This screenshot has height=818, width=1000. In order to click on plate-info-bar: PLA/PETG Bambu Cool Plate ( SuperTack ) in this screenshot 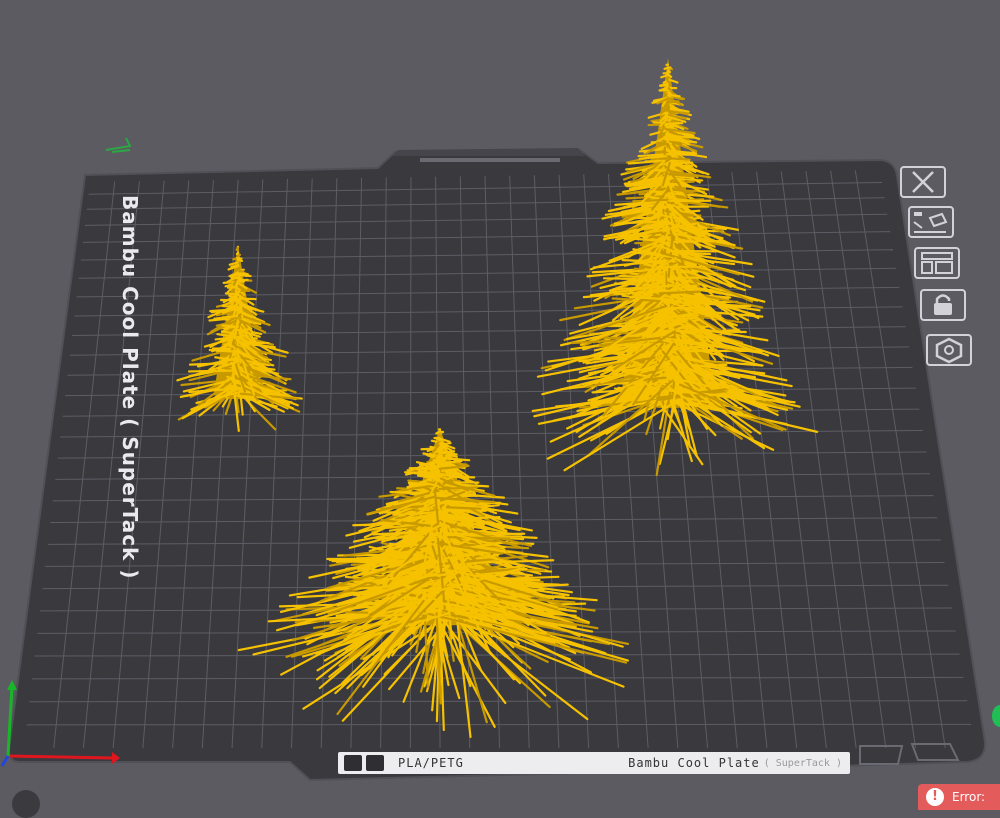, I will do `click(594, 763)`.